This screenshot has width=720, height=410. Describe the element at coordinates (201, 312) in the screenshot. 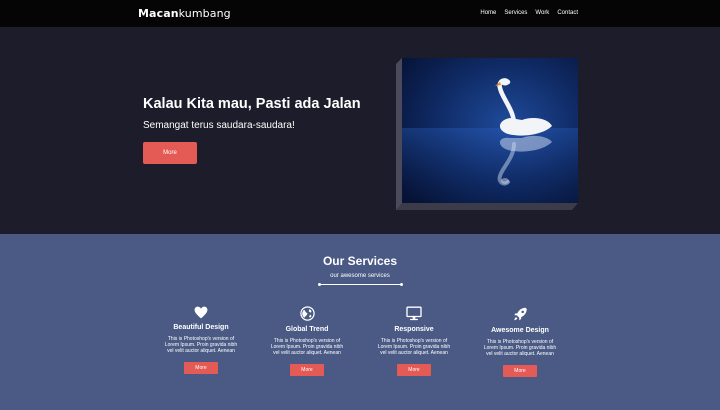

I see `heart-icon` at that location.